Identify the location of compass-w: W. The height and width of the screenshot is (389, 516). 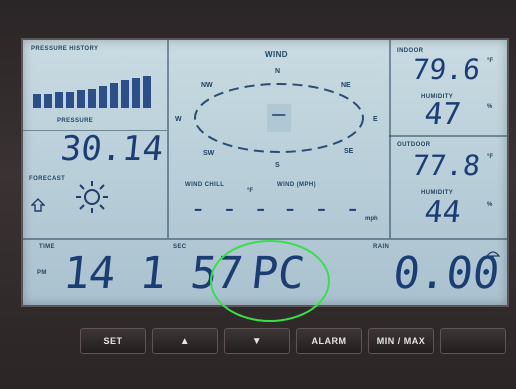
(178, 119).